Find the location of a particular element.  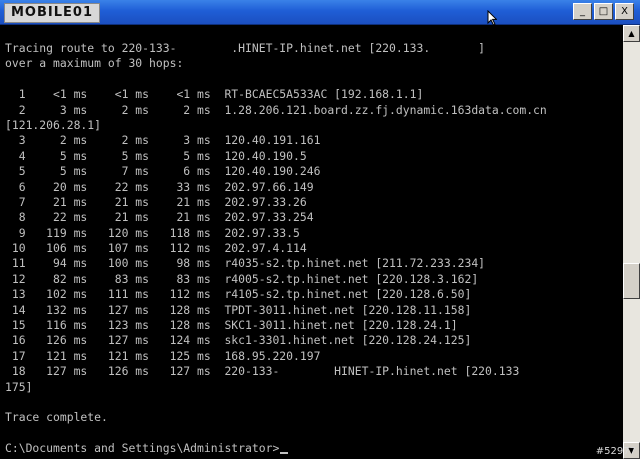

console-line: 7 21 ms 21 ms 21 ms 202.97.33.26 is located at coordinates (156, 201).